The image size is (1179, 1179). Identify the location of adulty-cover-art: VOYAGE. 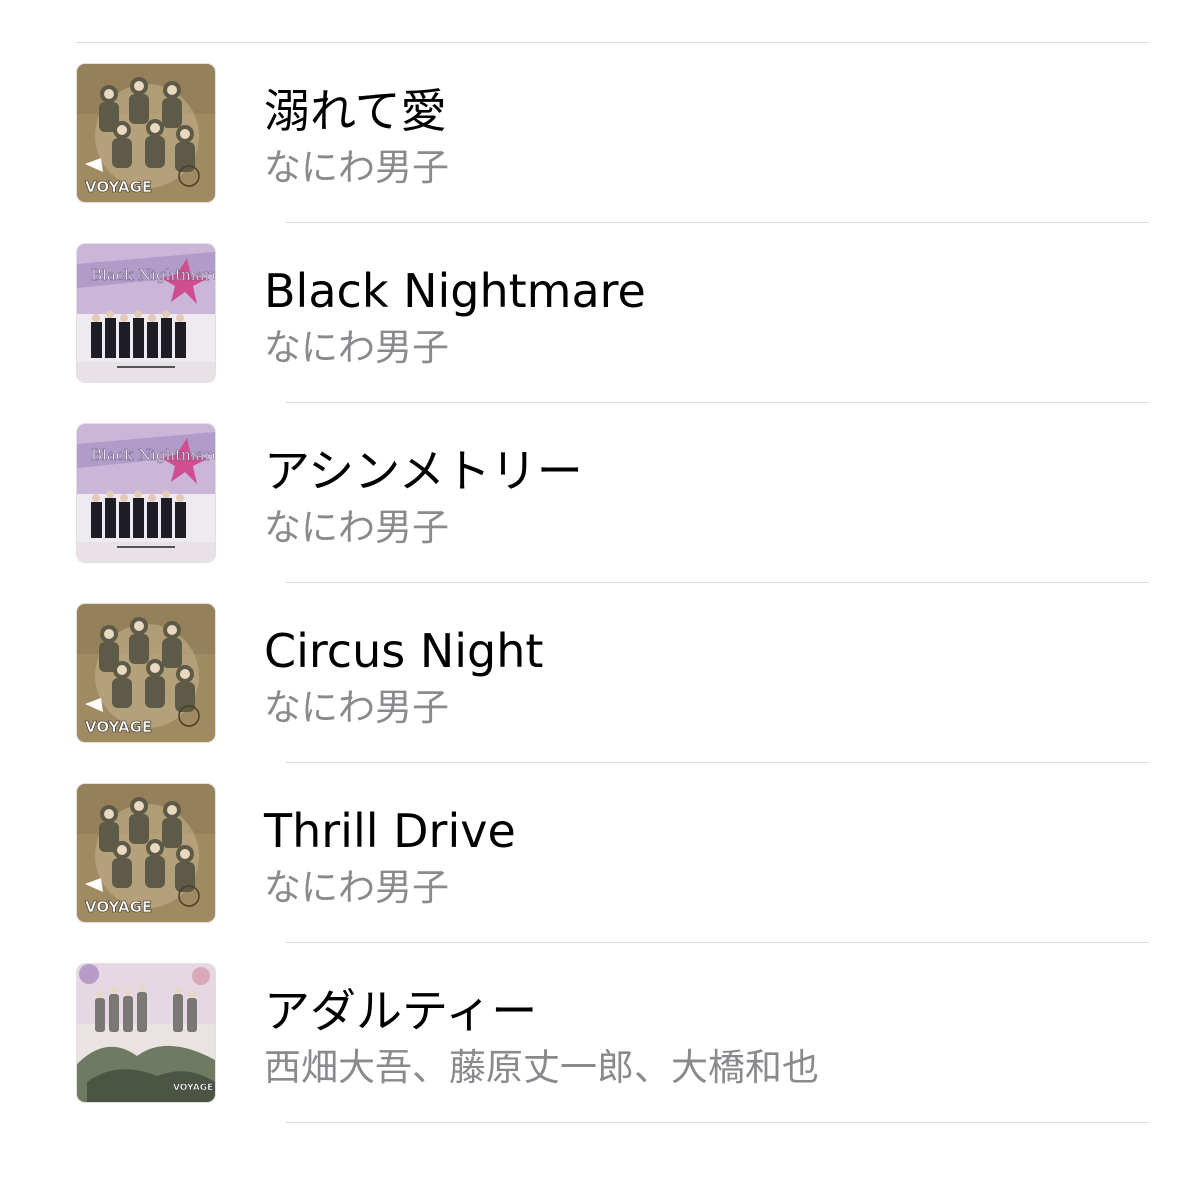
(146, 1033).